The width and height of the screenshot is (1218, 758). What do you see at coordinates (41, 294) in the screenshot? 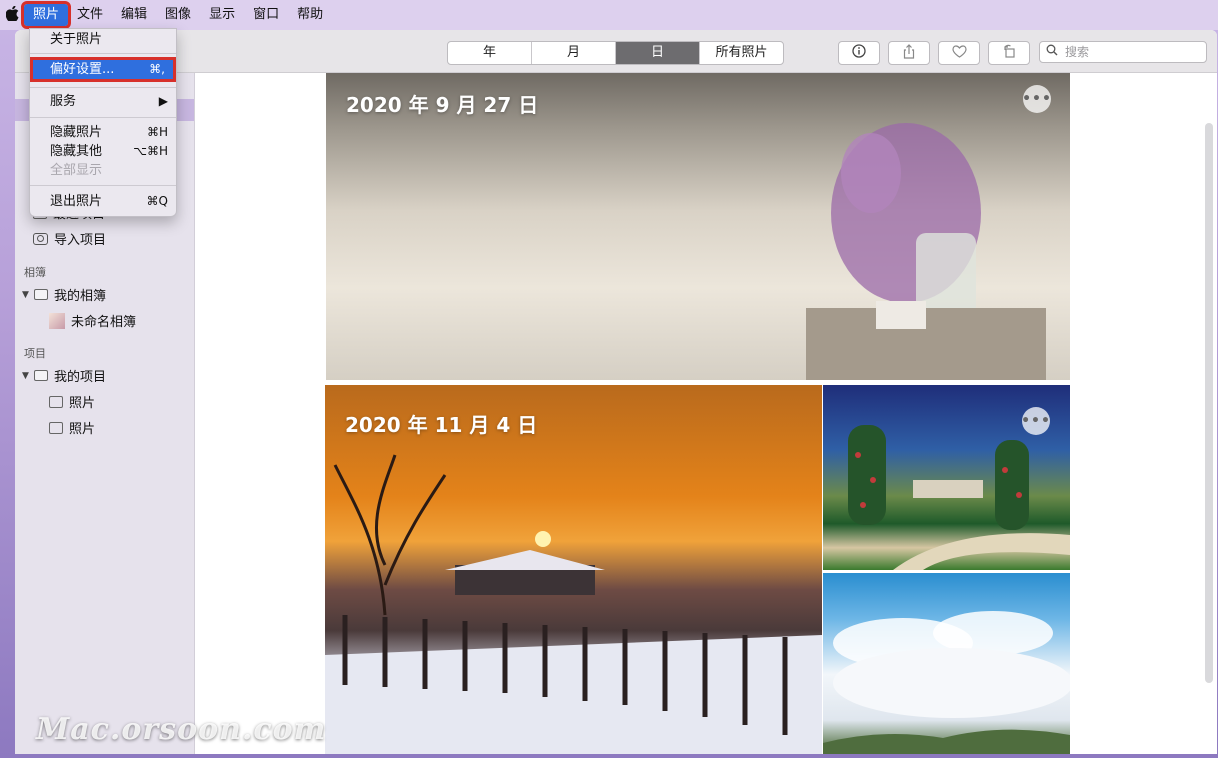
I see `album-folder-icon` at bounding box center [41, 294].